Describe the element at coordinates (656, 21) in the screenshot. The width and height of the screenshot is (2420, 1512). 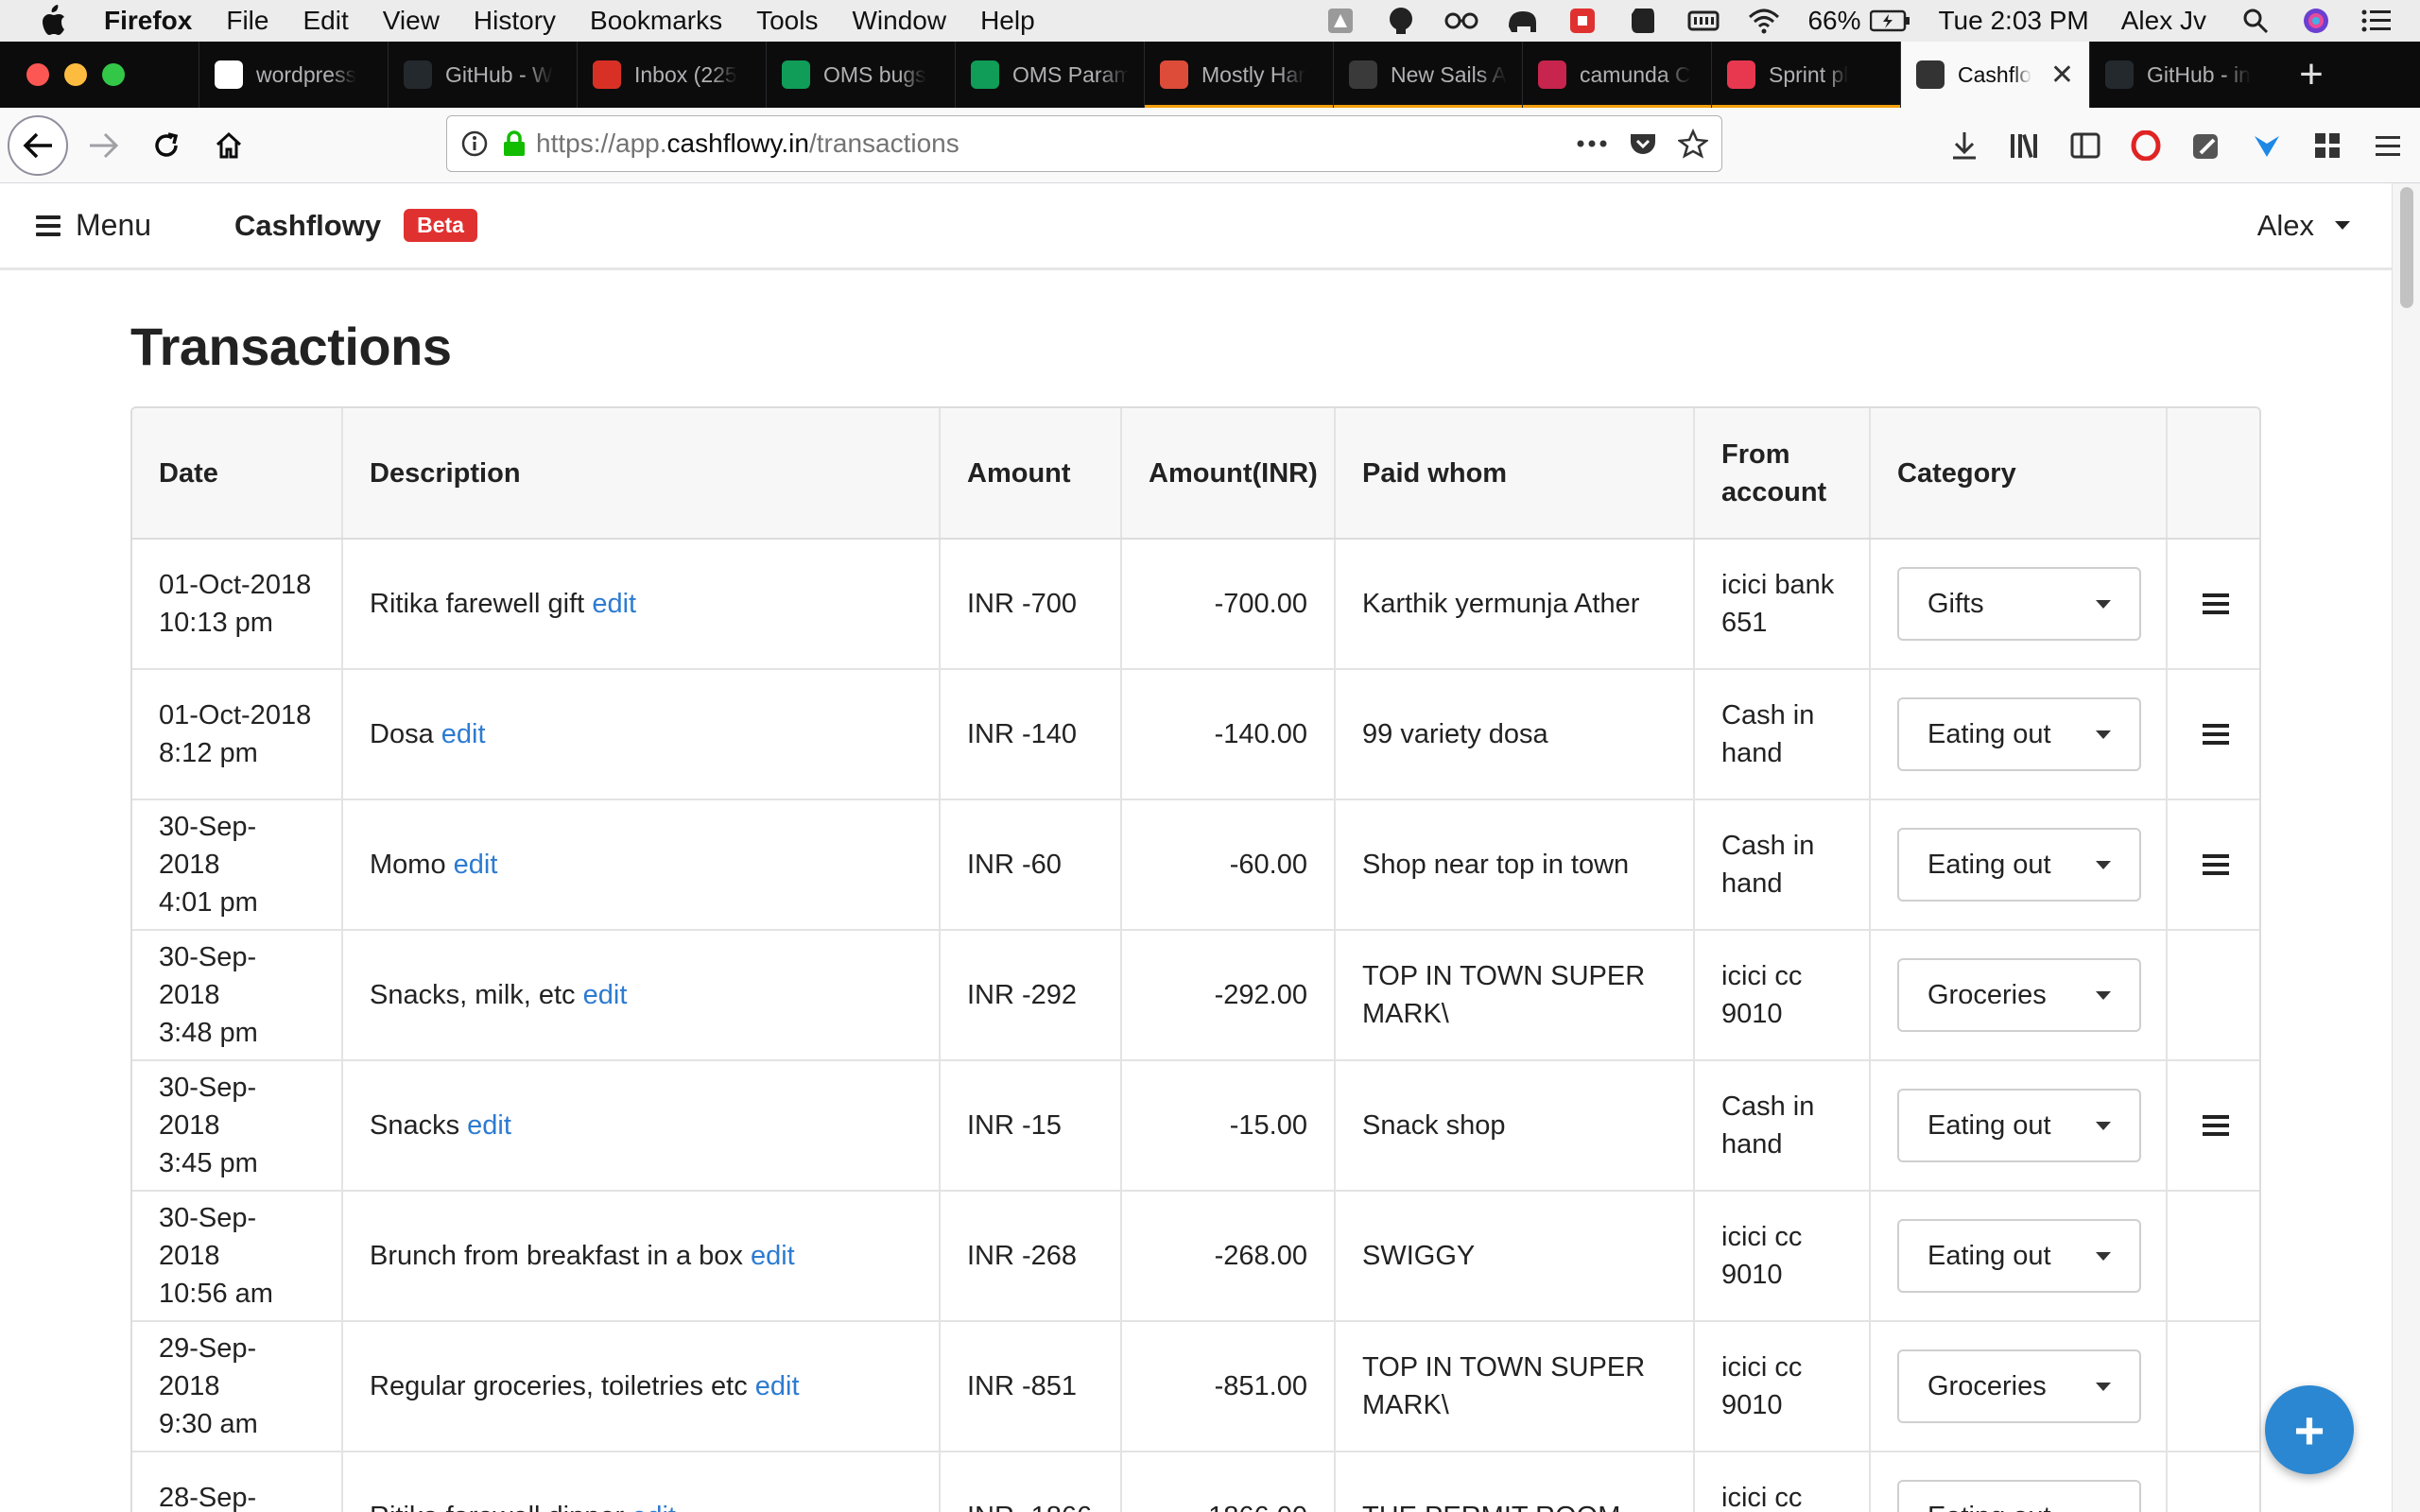
I see `menu-bookmarks: Bookmarks` at that location.